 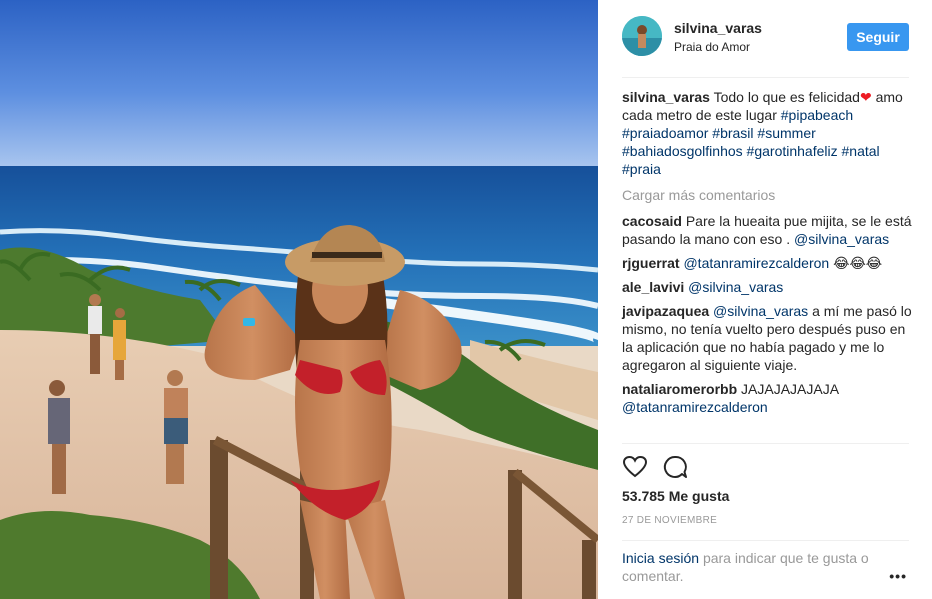 I want to click on hashtag: #brasil, so click(x=732, y=133).